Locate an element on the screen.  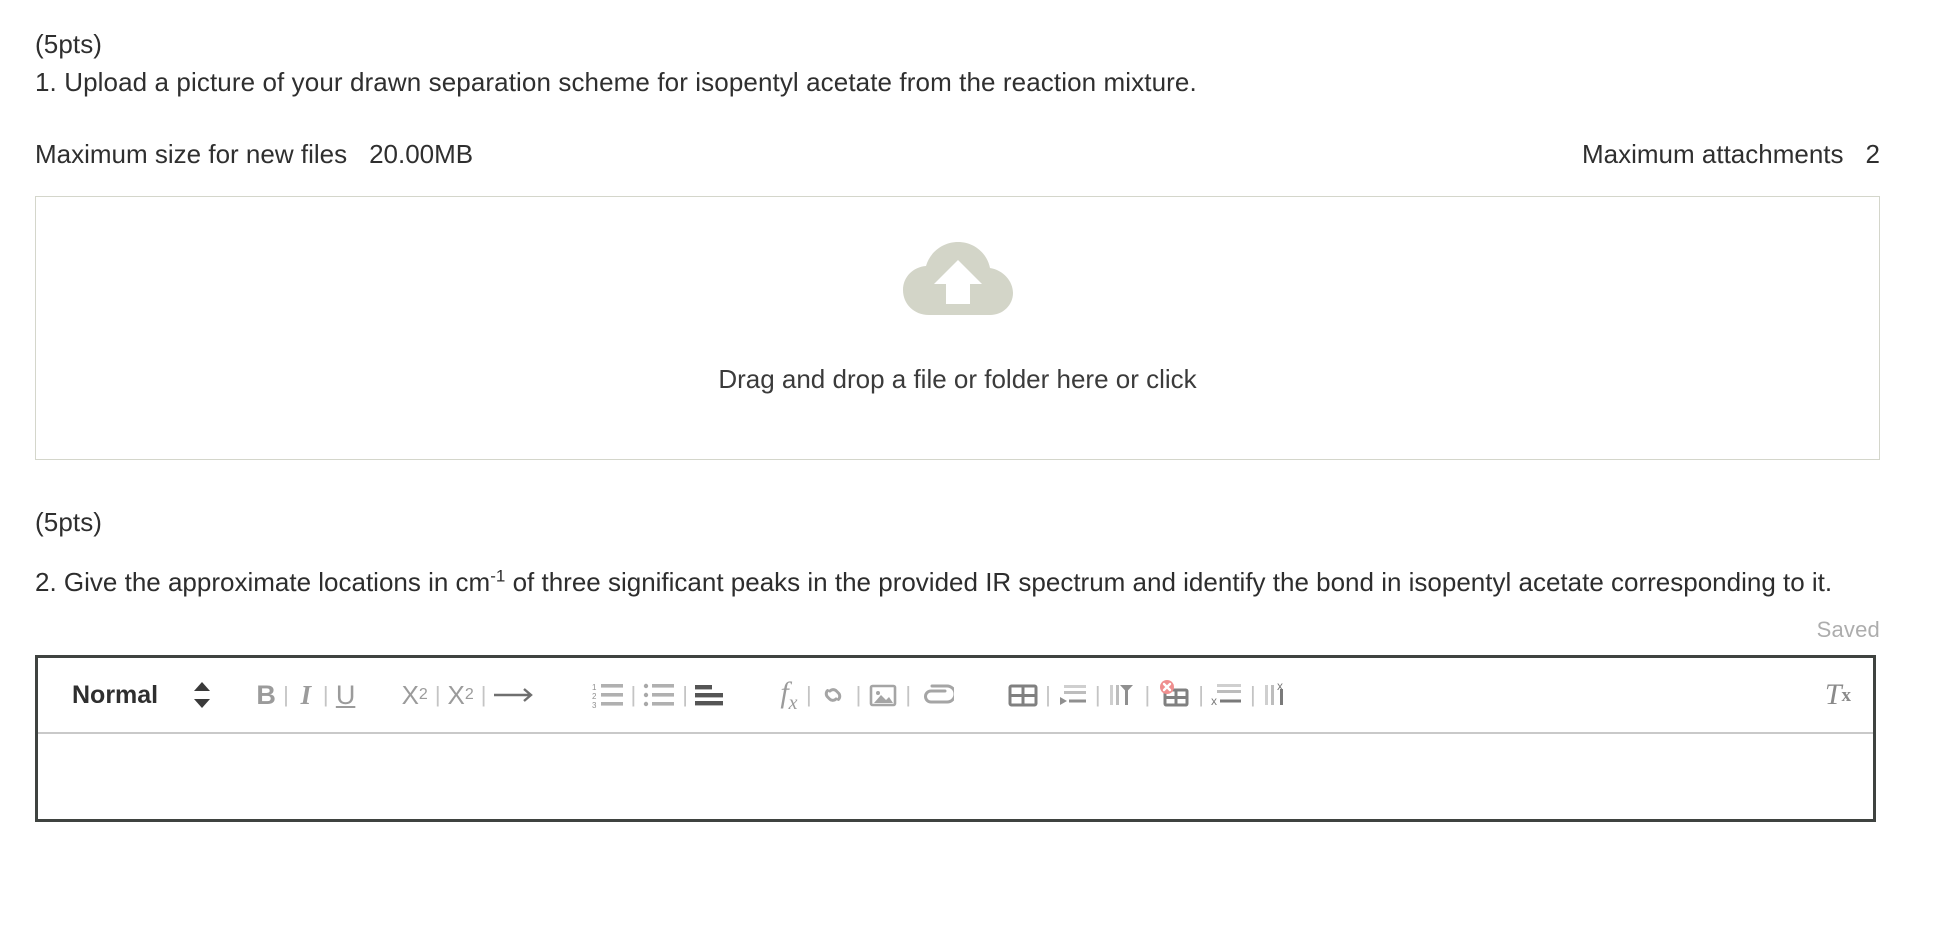
max-file-size-info: Maximum size for new files 20.00MB is located at coordinates (254, 154).